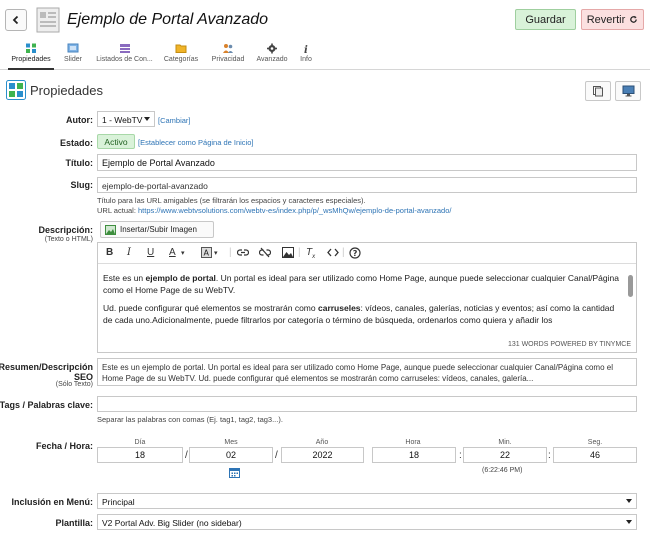  Describe the element at coordinates (306, 59) in the screenshot. I see `tab-label: Info` at that location.